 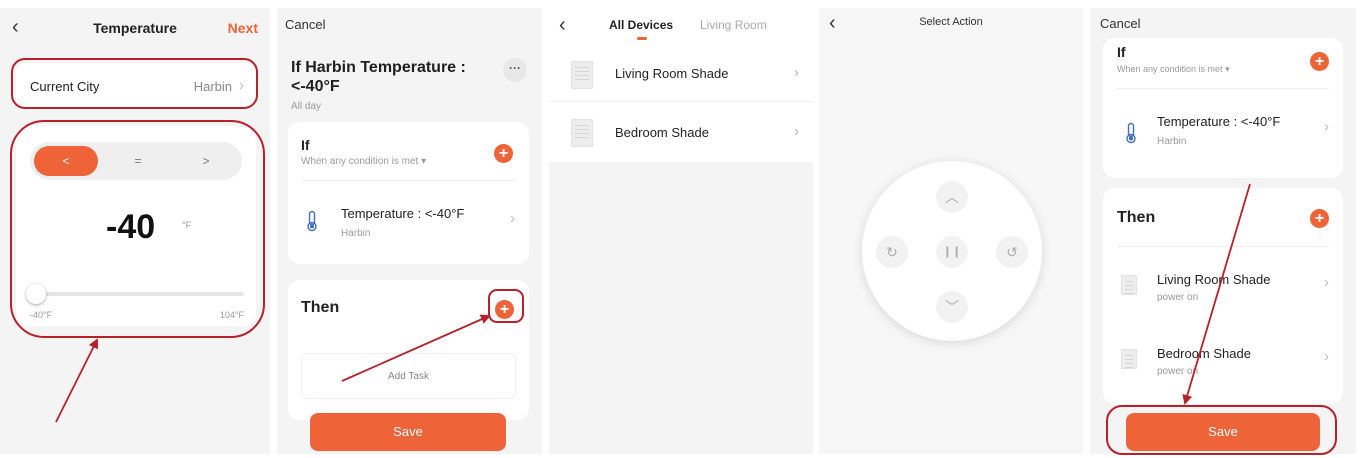 I want to click on add-task-button: Add Task, so click(x=408, y=376).